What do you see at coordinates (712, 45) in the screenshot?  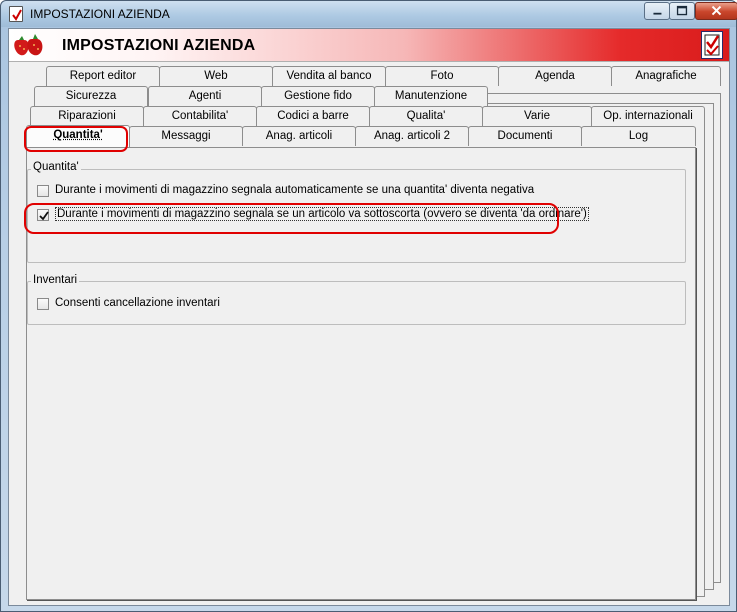 I see `checklist-icon` at bounding box center [712, 45].